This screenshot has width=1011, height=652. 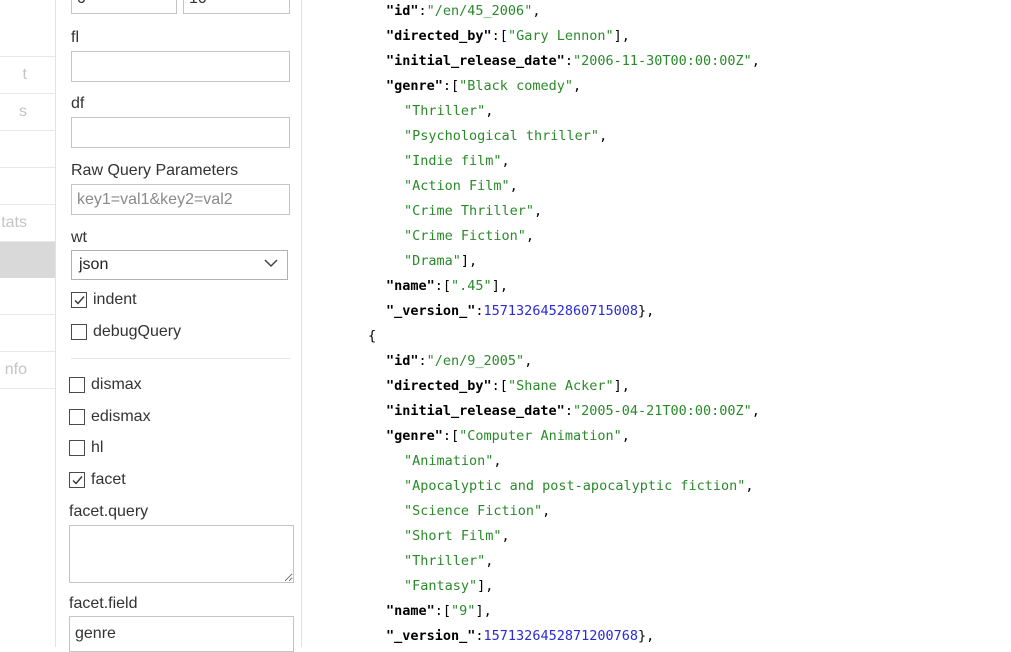 What do you see at coordinates (502, 136) in the screenshot?
I see `json-string: "Psychological thriller"` at bounding box center [502, 136].